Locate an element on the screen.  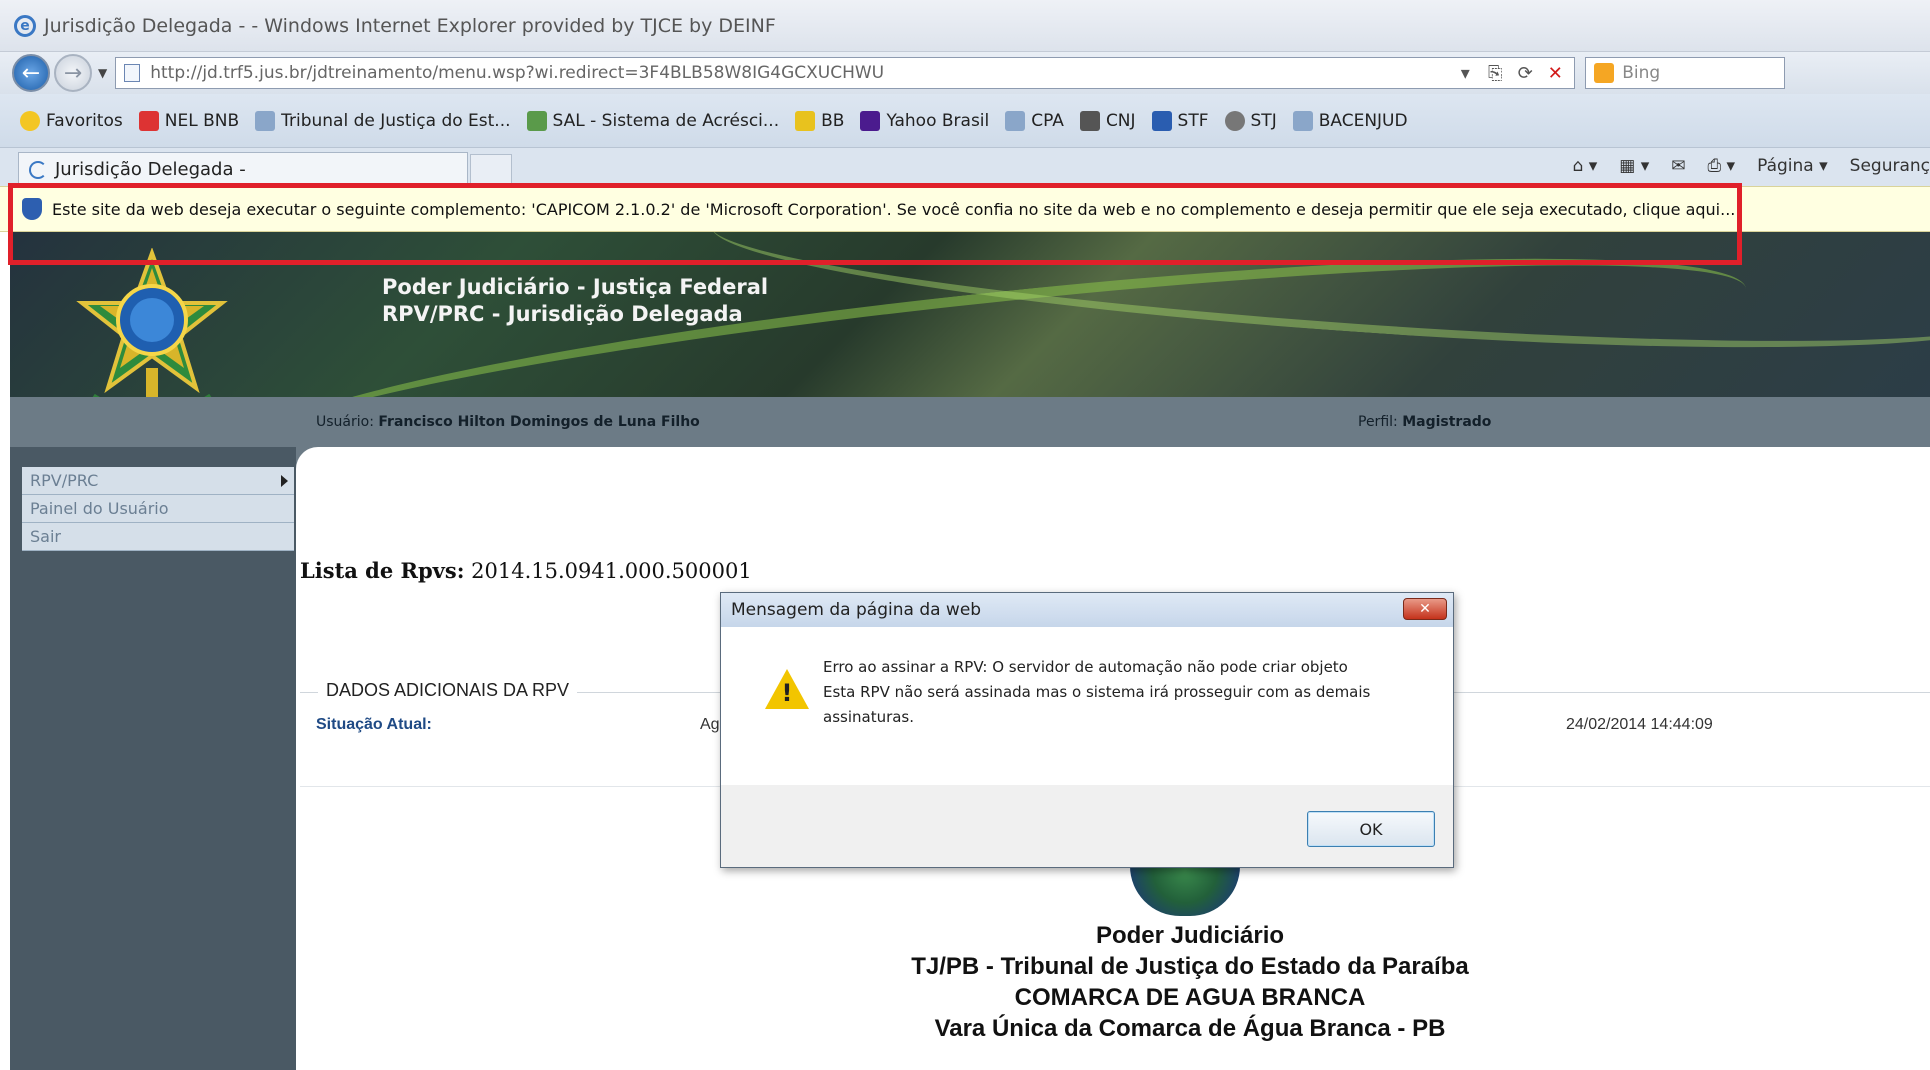
favorite-link: CPA is located at coordinates (1034, 120).